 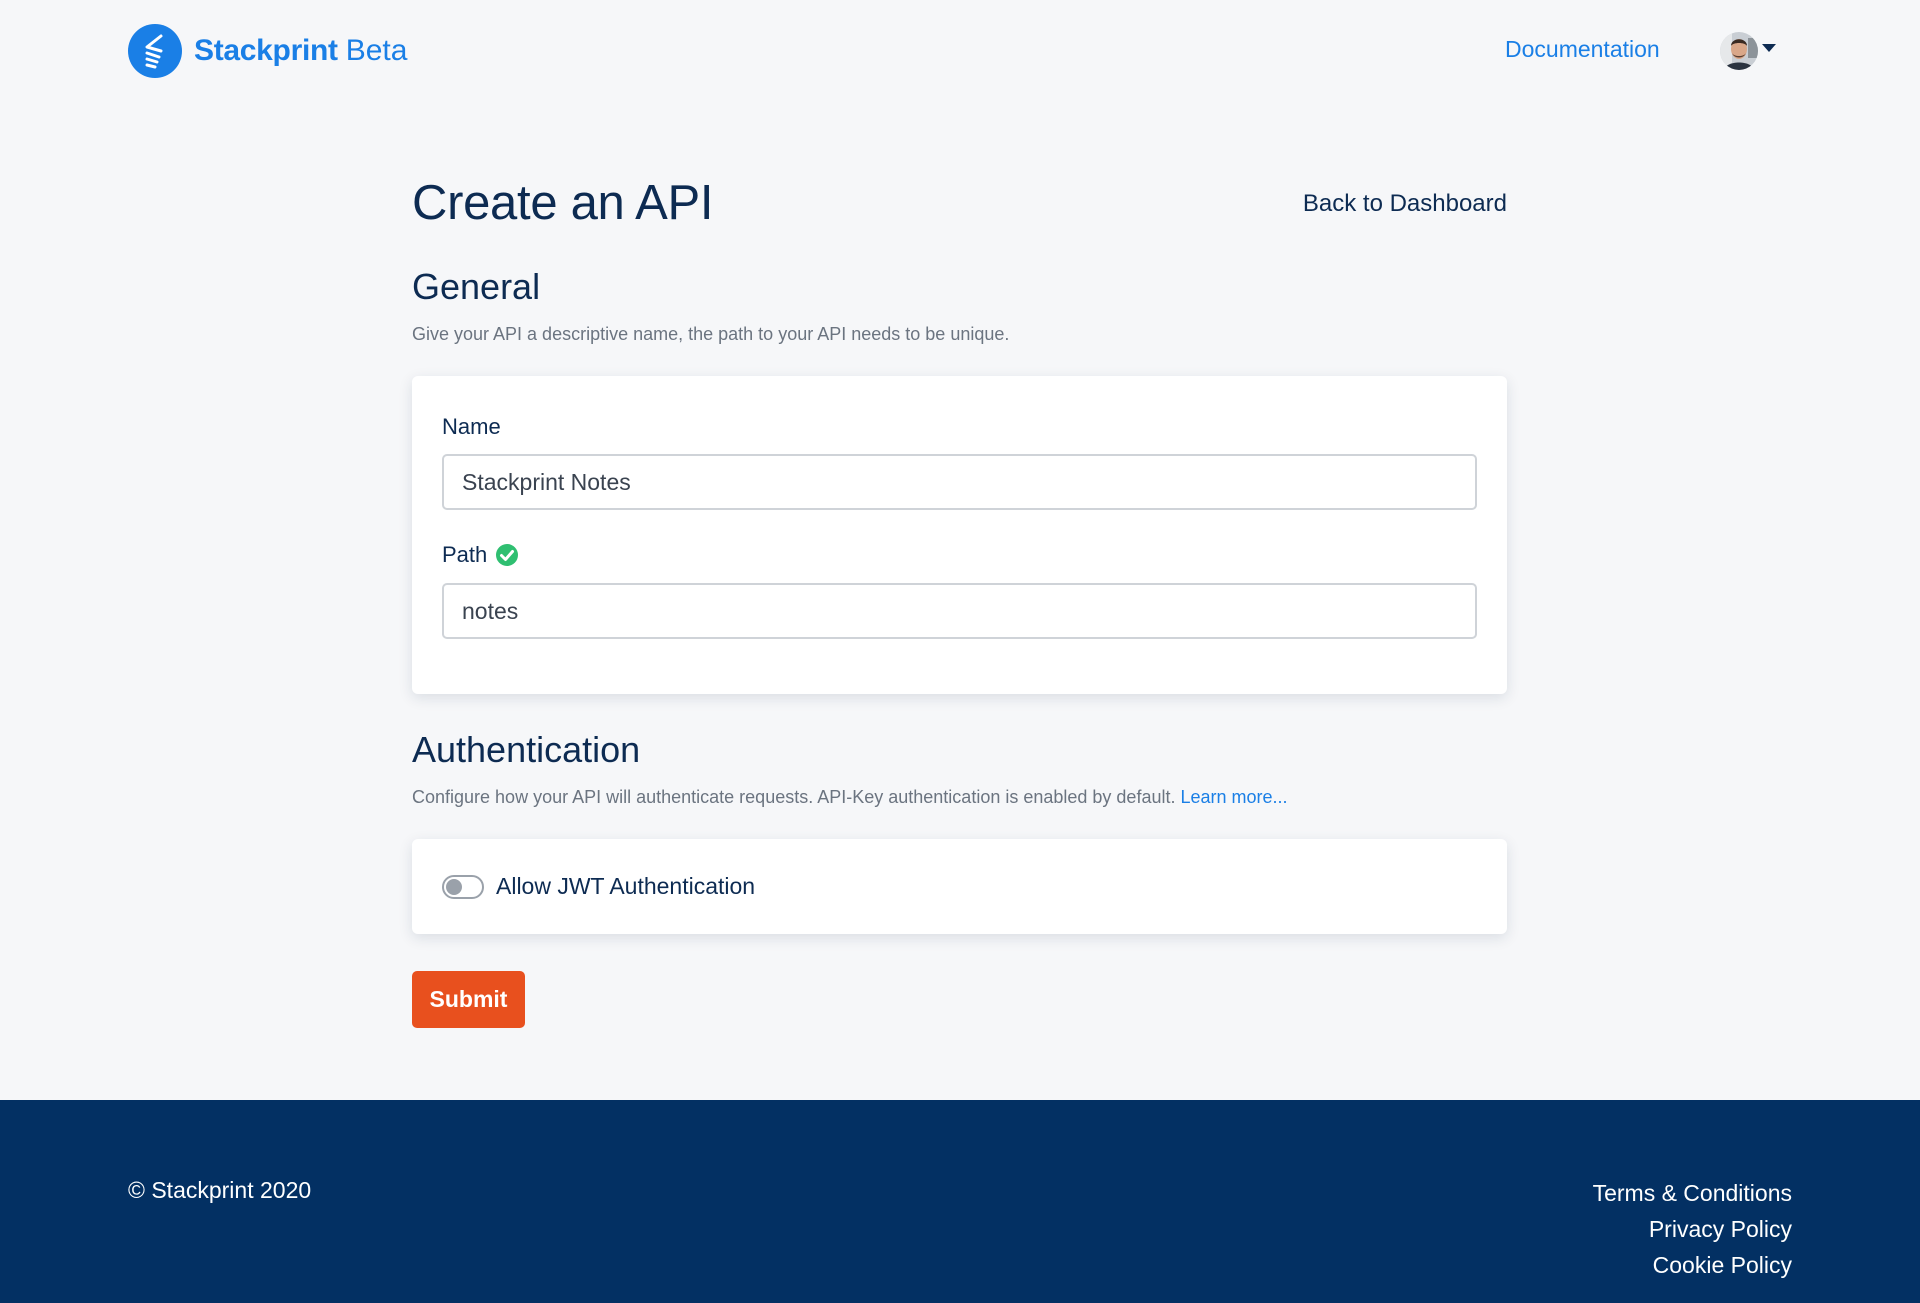 I want to click on jwt-authentication-toggle, so click(x=463, y=886).